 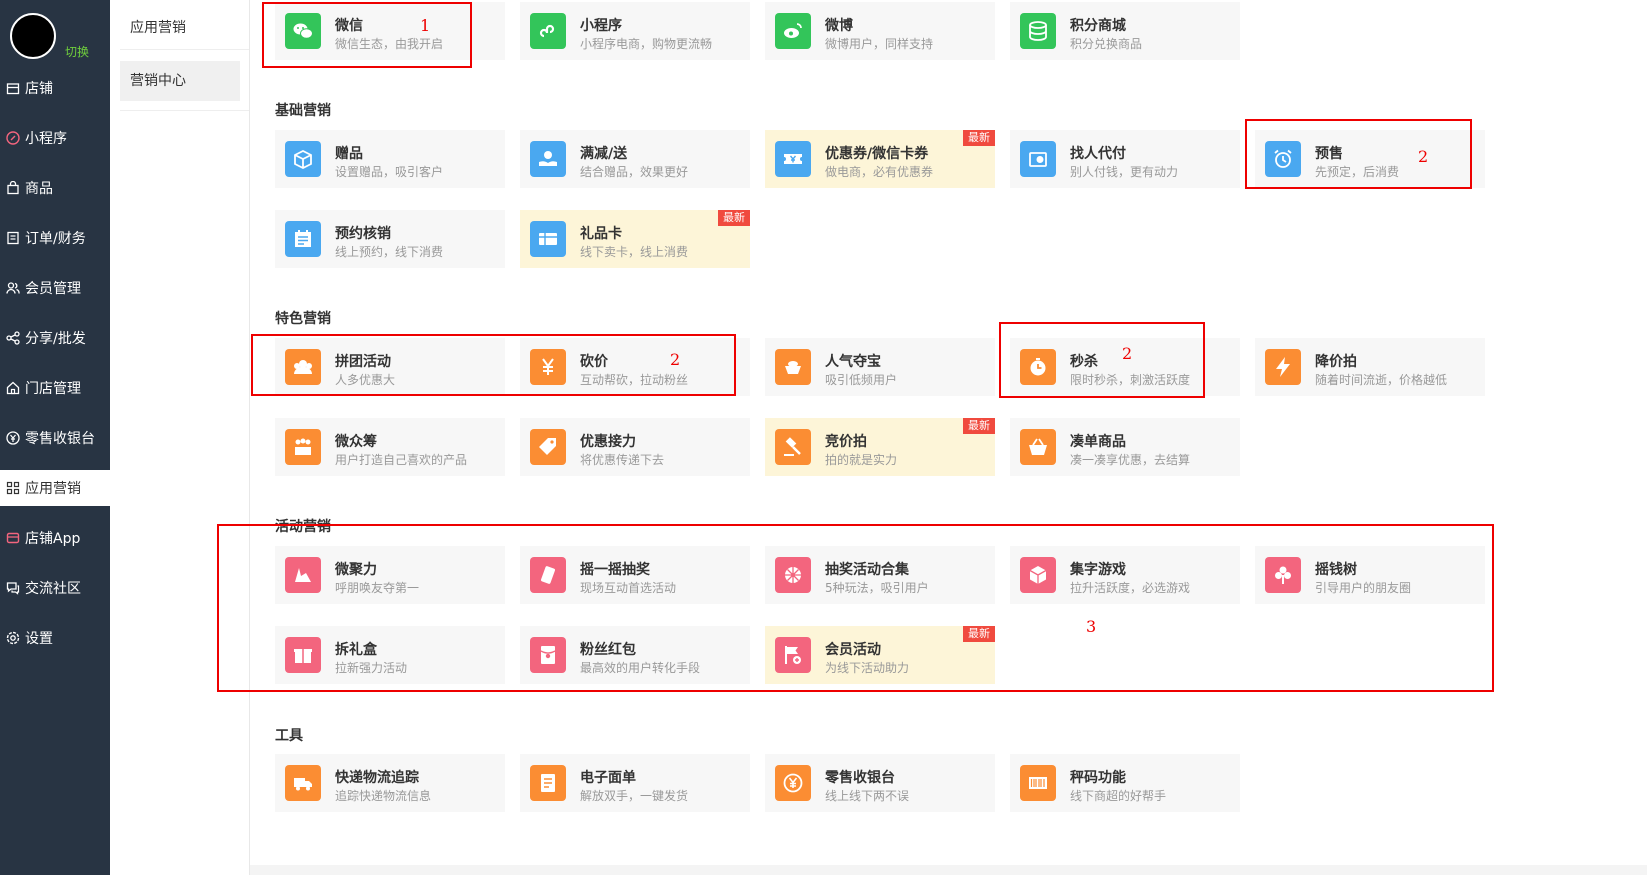 What do you see at coordinates (1038, 447) in the screenshot?
I see `basket-icon` at bounding box center [1038, 447].